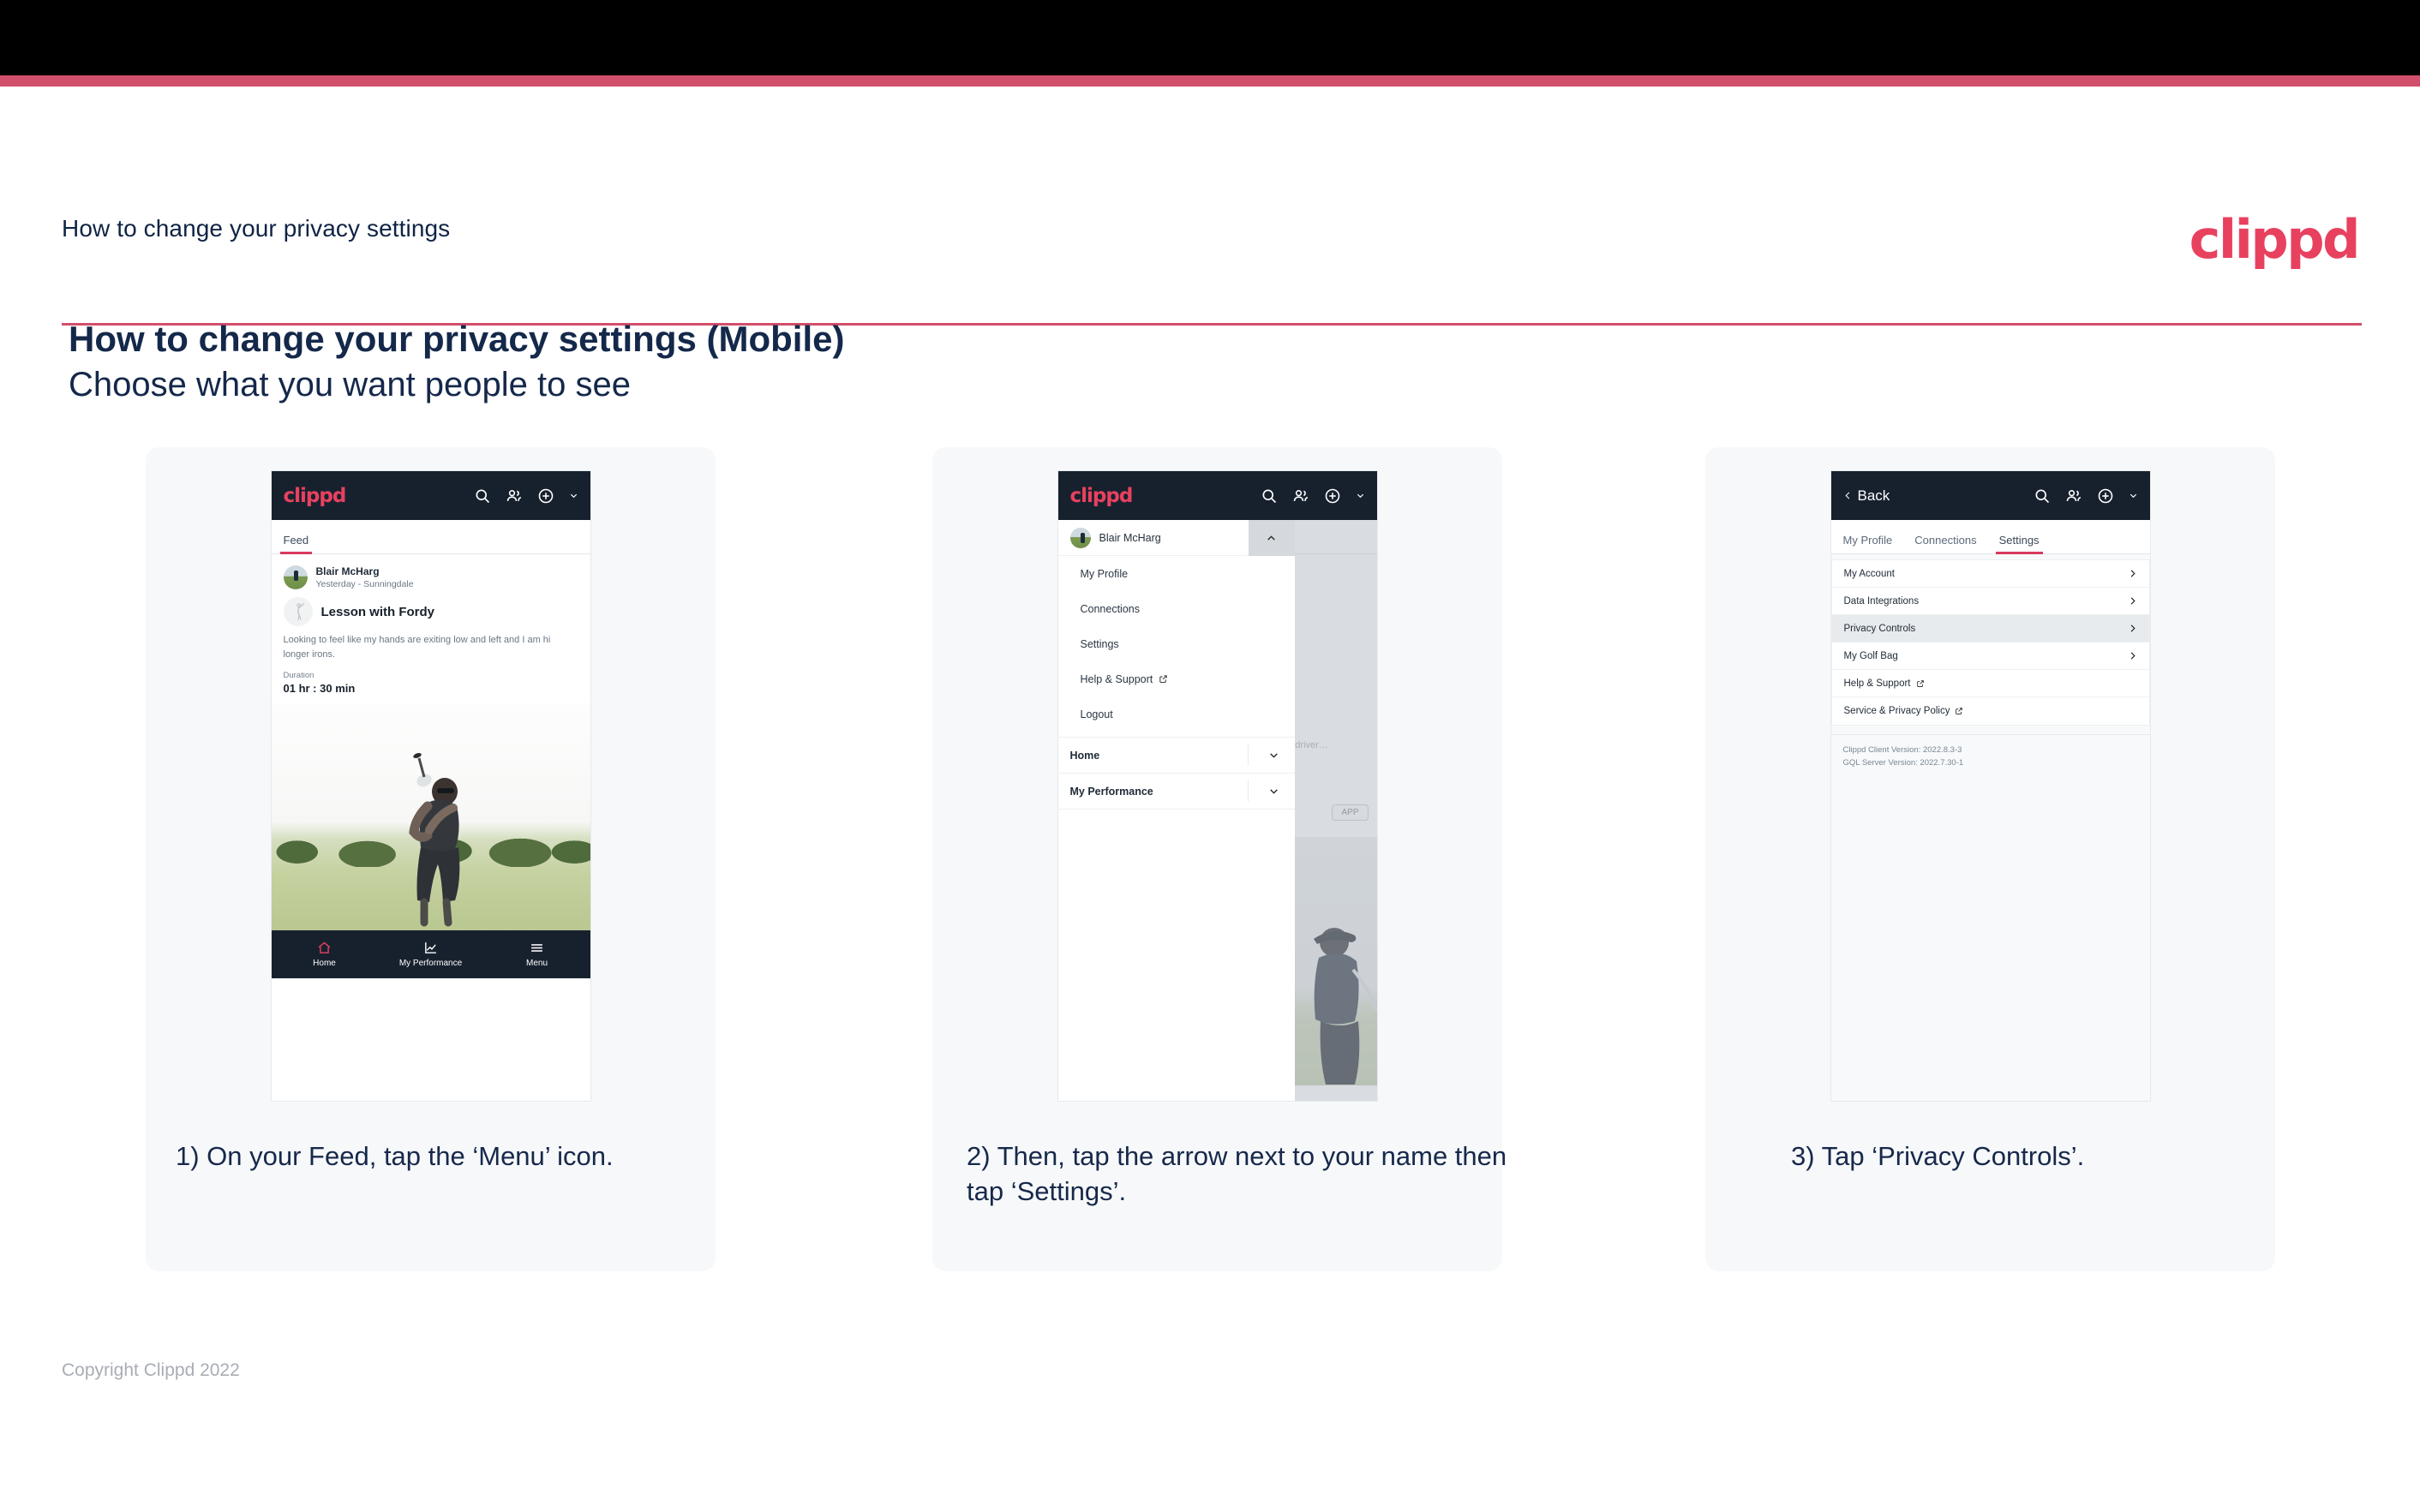  I want to click on drawer-expand-button, so click(1271, 538).